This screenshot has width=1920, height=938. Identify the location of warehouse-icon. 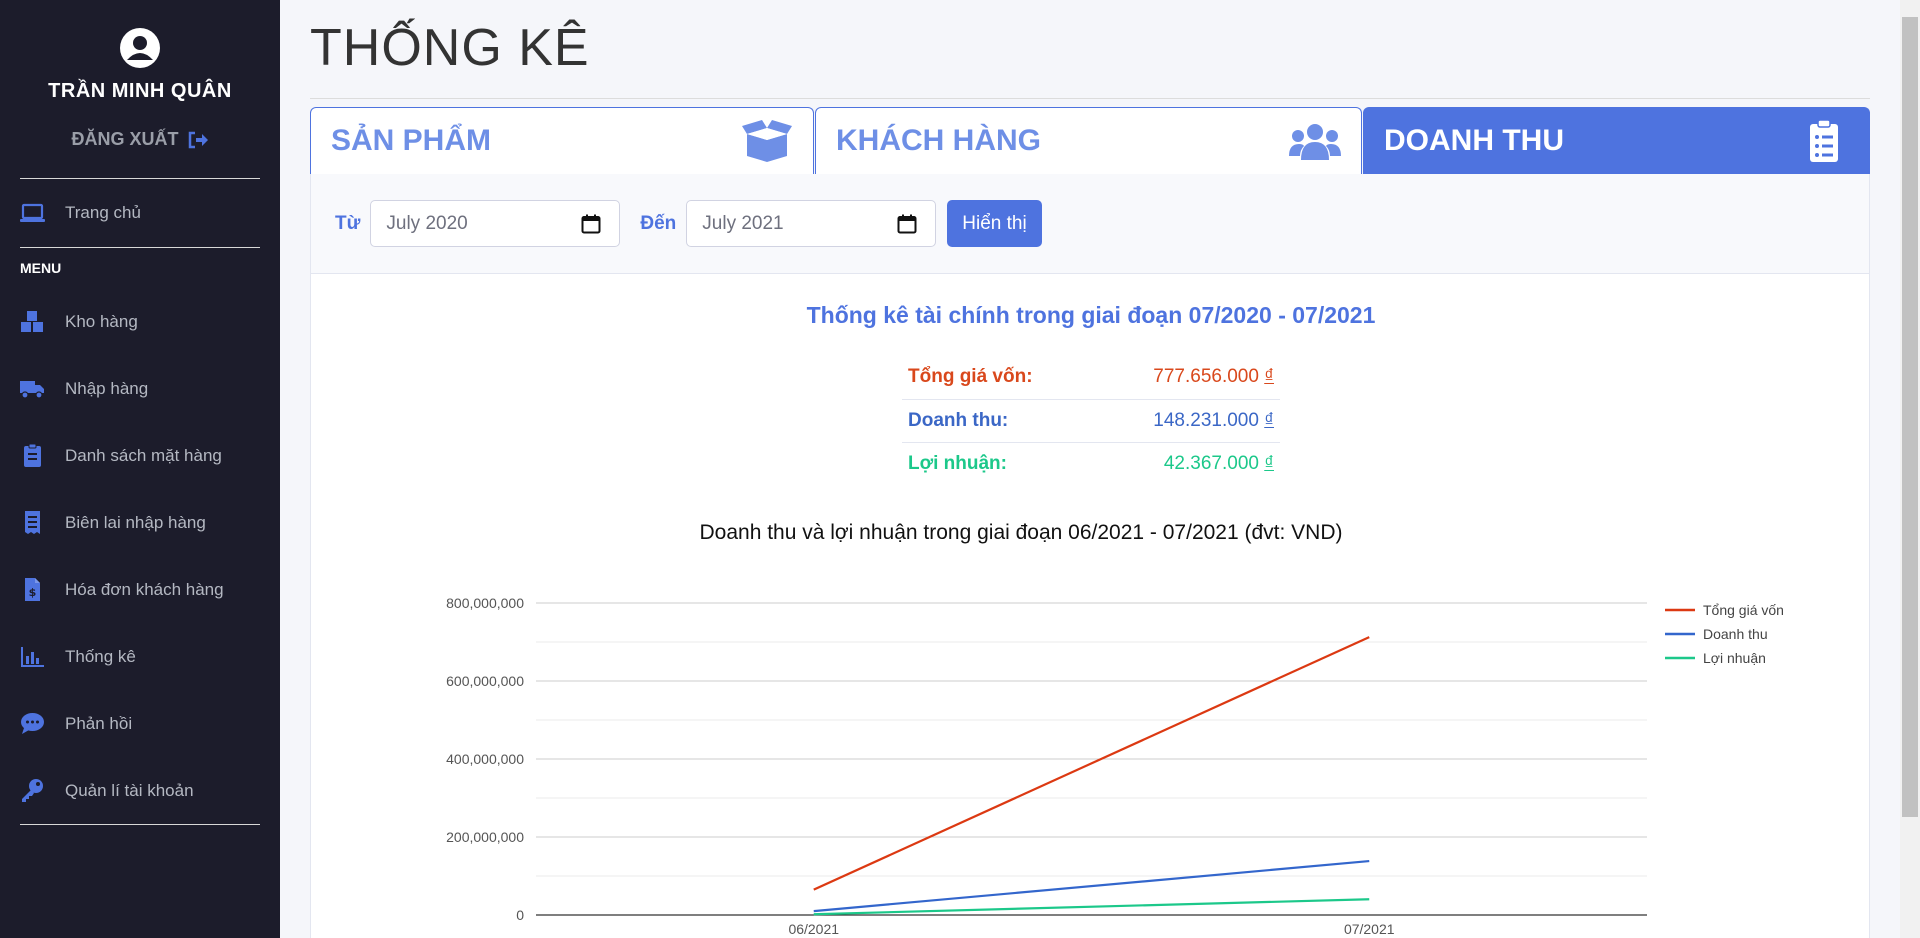
(32, 321).